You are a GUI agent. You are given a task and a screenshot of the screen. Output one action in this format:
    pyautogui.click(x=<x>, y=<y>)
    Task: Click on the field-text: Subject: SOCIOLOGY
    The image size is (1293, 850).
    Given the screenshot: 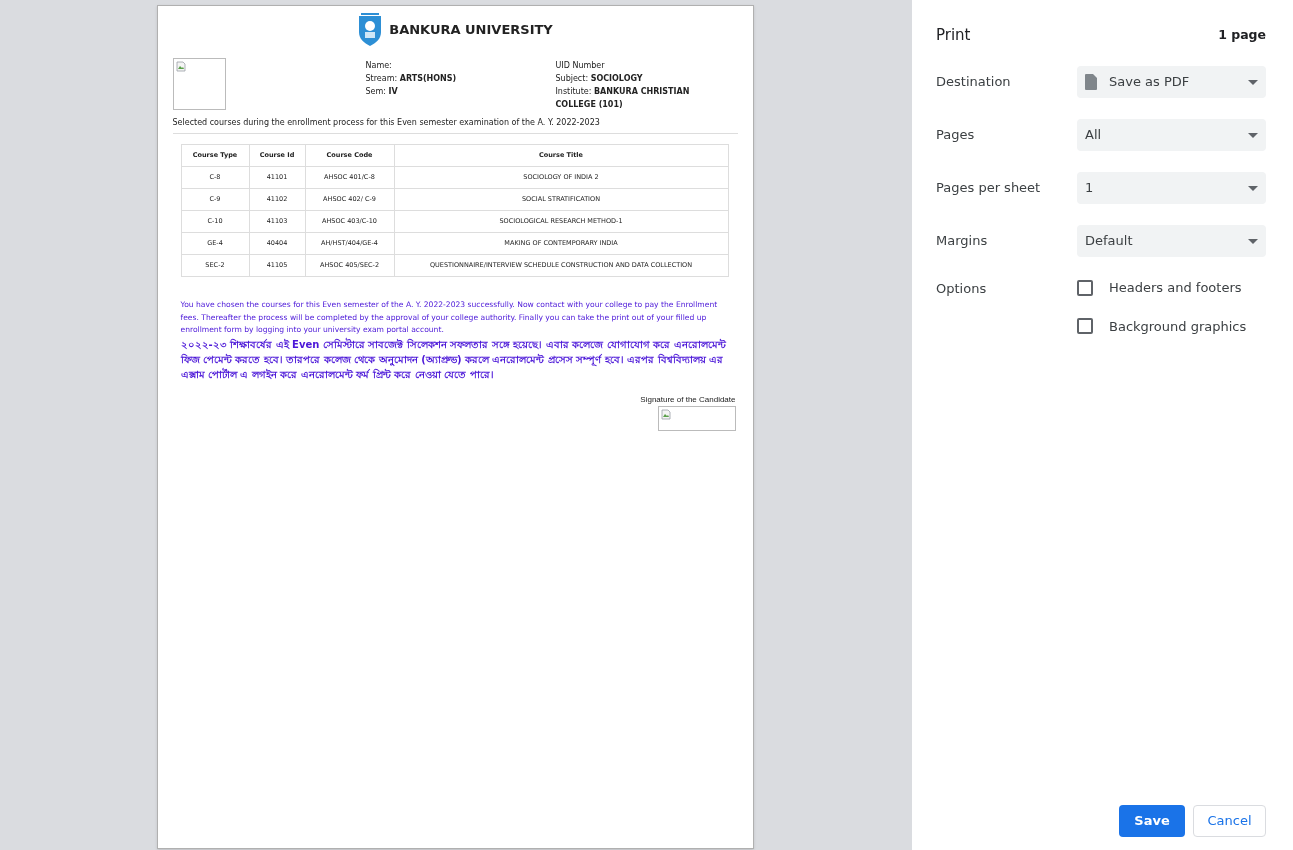 What is the action you would take?
    pyautogui.click(x=599, y=79)
    